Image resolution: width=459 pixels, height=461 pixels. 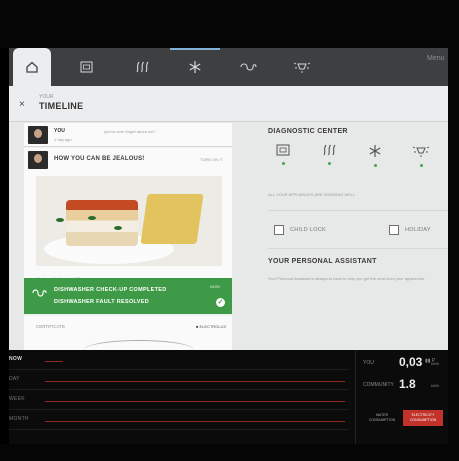 What do you see at coordinates (215, 286) in the screenshot?
I see `notification-time: NOW` at bounding box center [215, 286].